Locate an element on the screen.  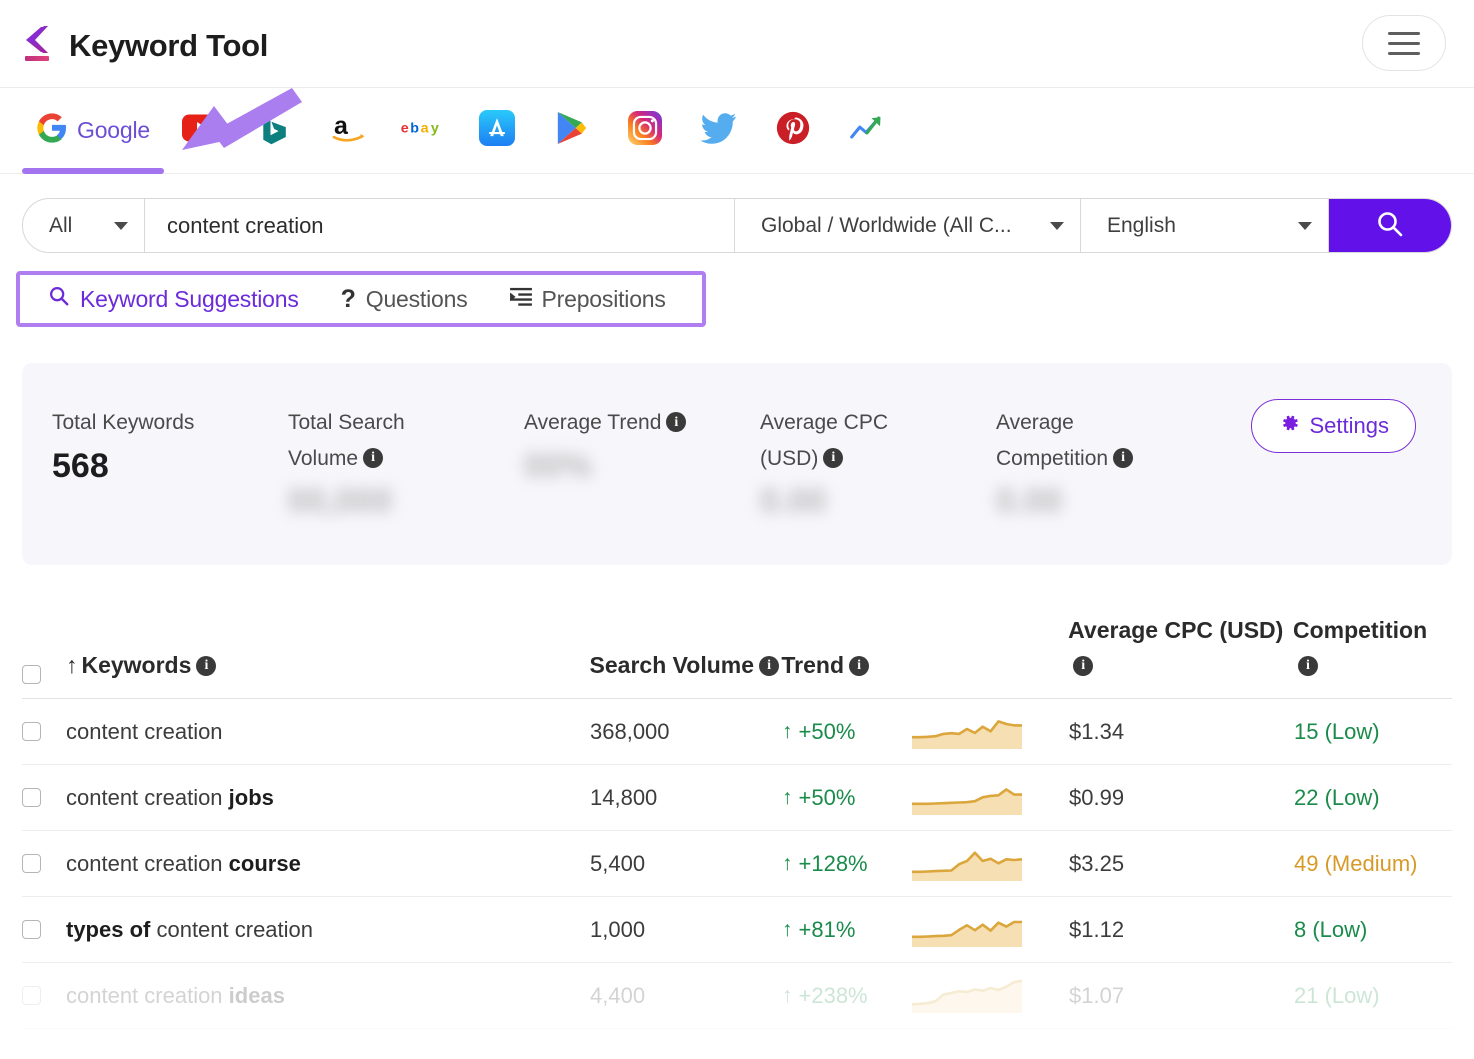
google-icon is located at coordinates (52, 130).